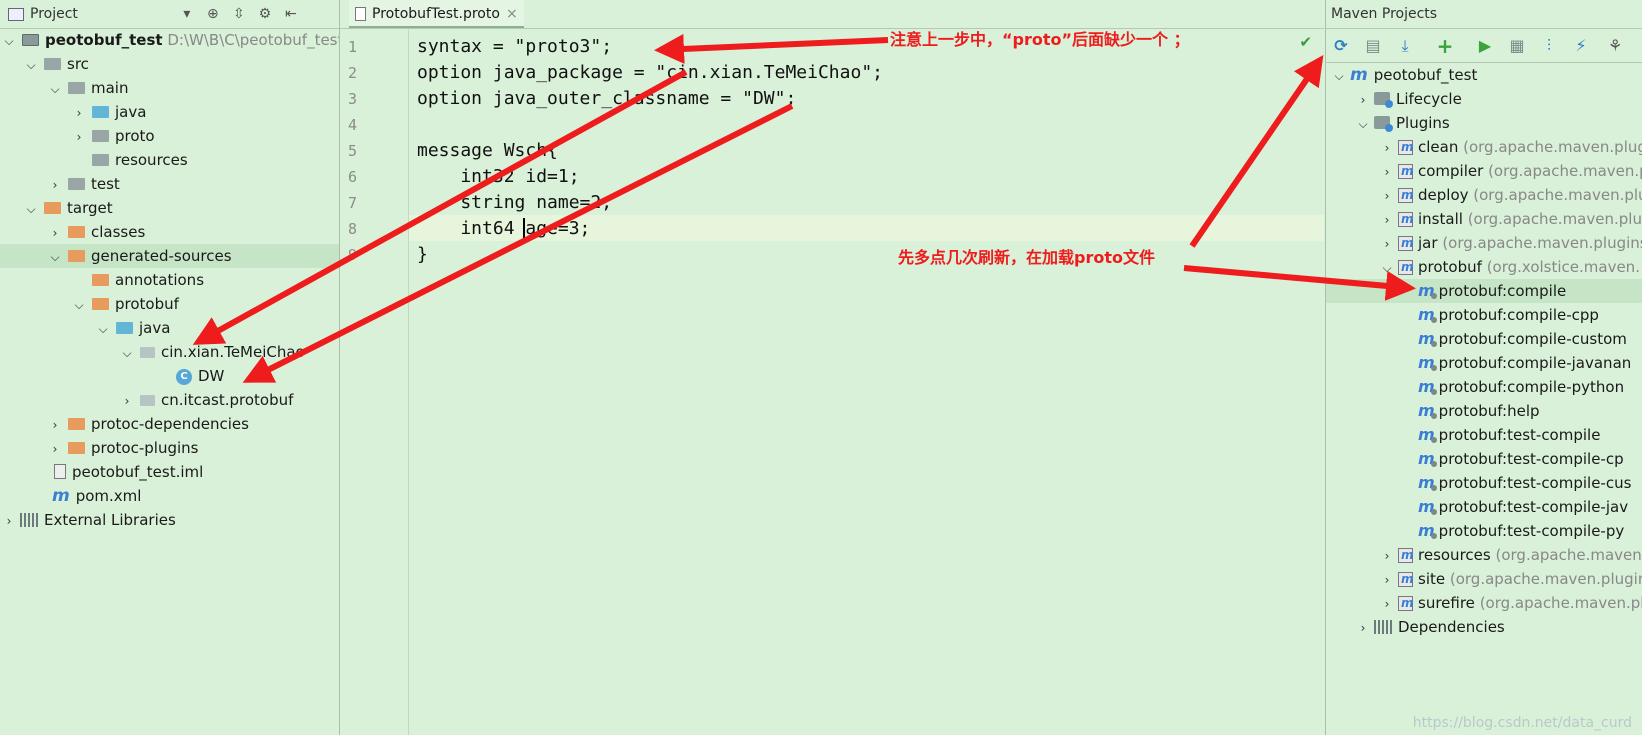 This screenshot has height=735, width=1642. What do you see at coordinates (1341, 46) in the screenshot?
I see `reimport-icon: ⟳` at bounding box center [1341, 46].